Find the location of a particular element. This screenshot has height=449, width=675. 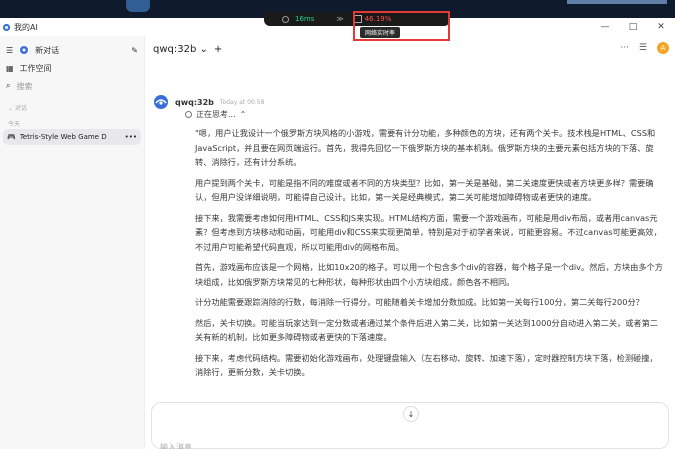

arrow-down-icon: ↓ is located at coordinates (411, 414).